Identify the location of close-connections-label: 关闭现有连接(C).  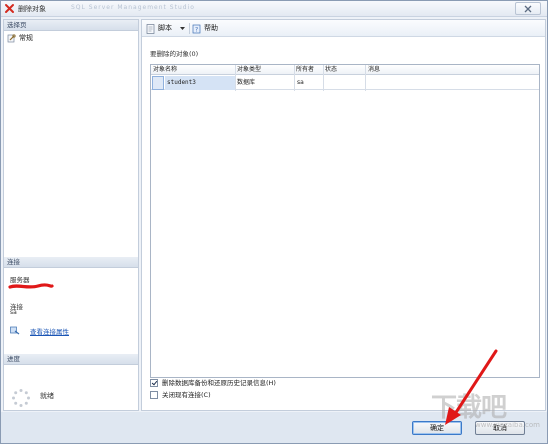
(186, 395).